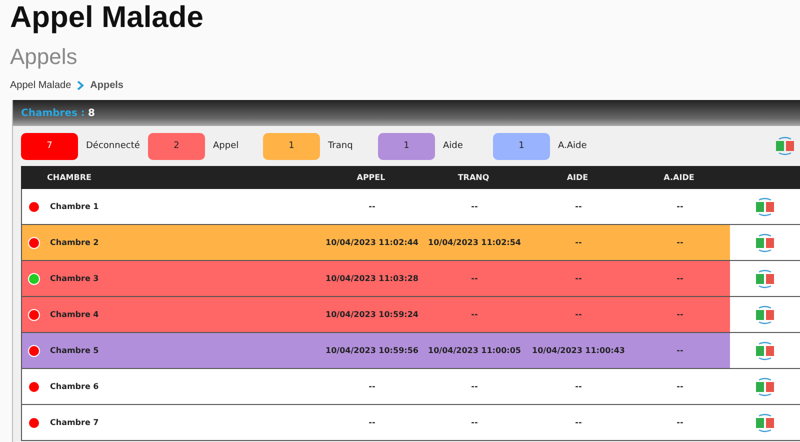  Describe the element at coordinates (176, 146) in the screenshot. I see `legend-count: 2` at that location.